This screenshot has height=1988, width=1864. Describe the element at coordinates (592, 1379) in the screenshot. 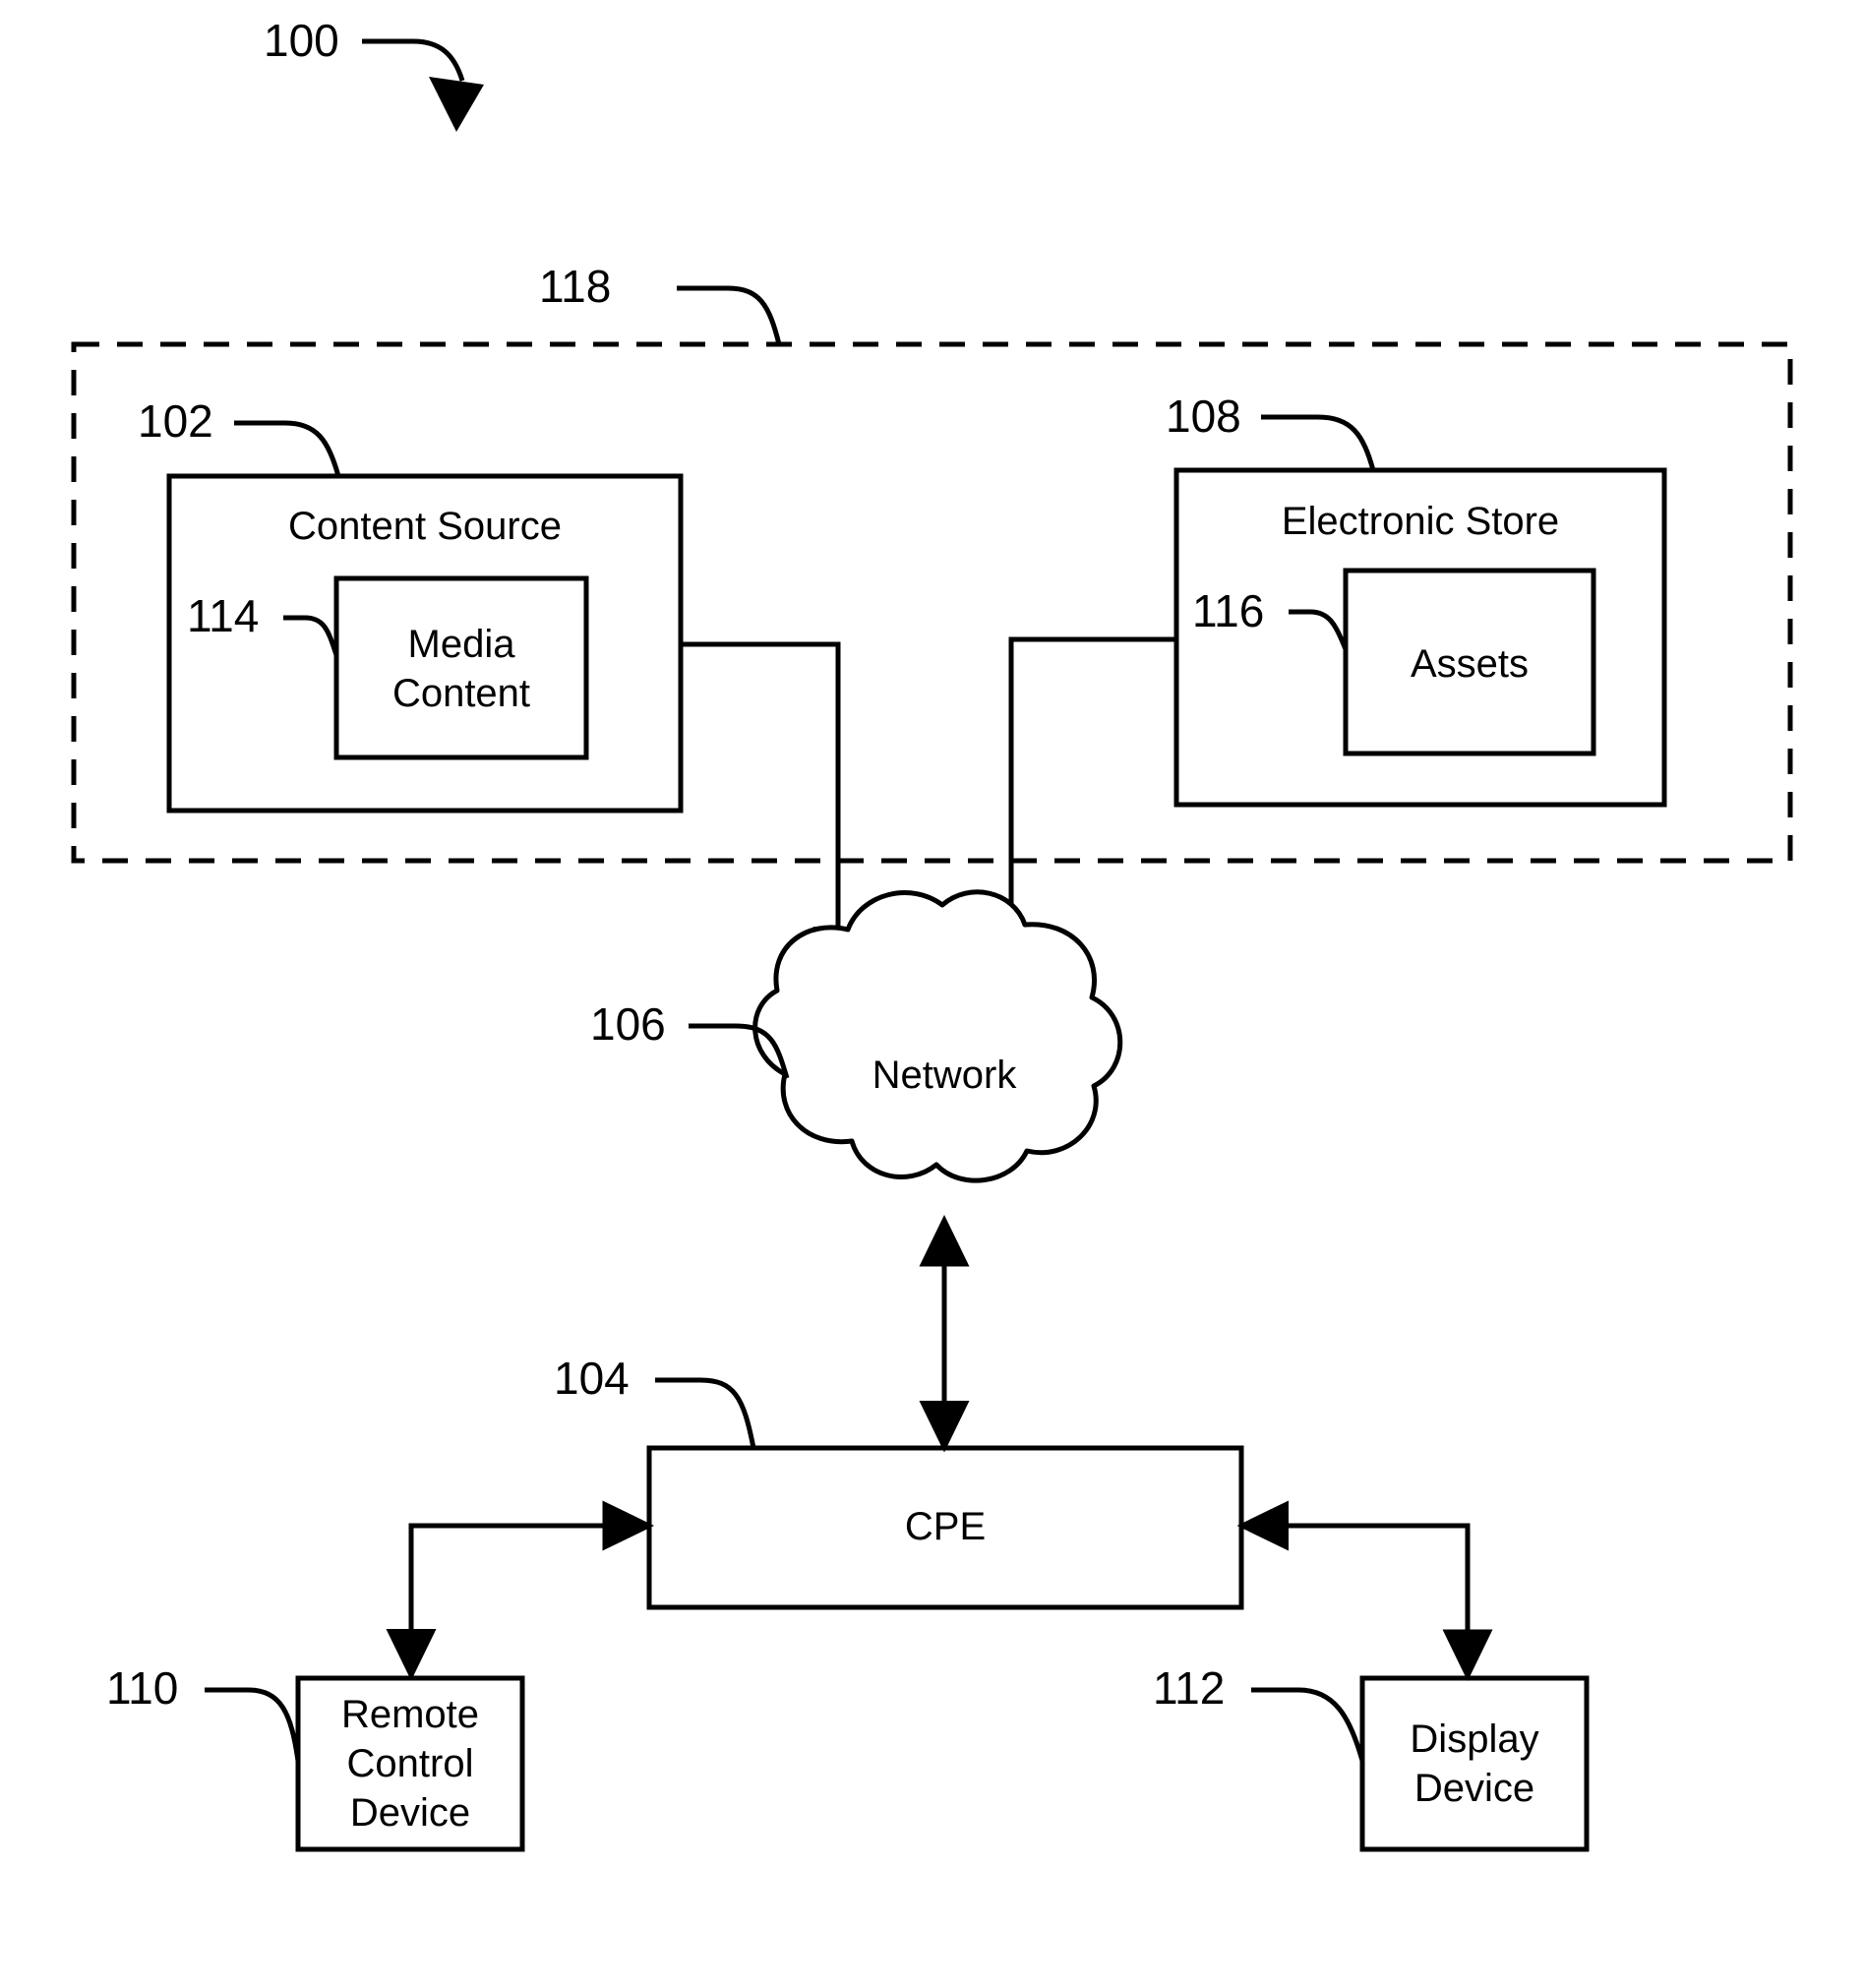

I see `ref-number-cpe: 104` at that location.